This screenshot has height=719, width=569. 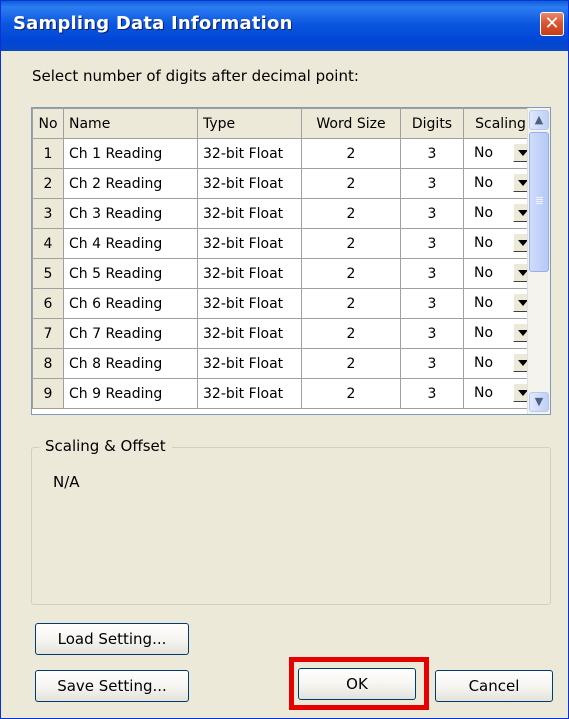 What do you see at coordinates (48, 213) in the screenshot?
I see `row-number: 3` at bounding box center [48, 213].